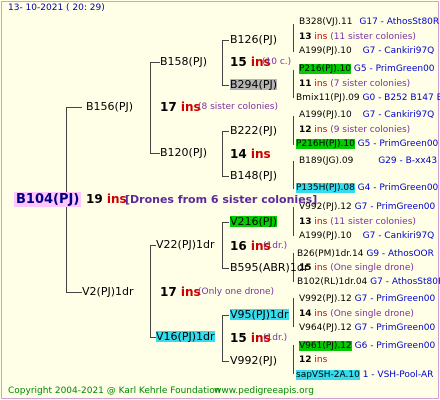 This screenshot has width=440, height=400. Describe the element at coordinates (355, 130) in the screenshot. I see `leaf-inbreeding: 12 ins (9 sister colonies)` at that location.